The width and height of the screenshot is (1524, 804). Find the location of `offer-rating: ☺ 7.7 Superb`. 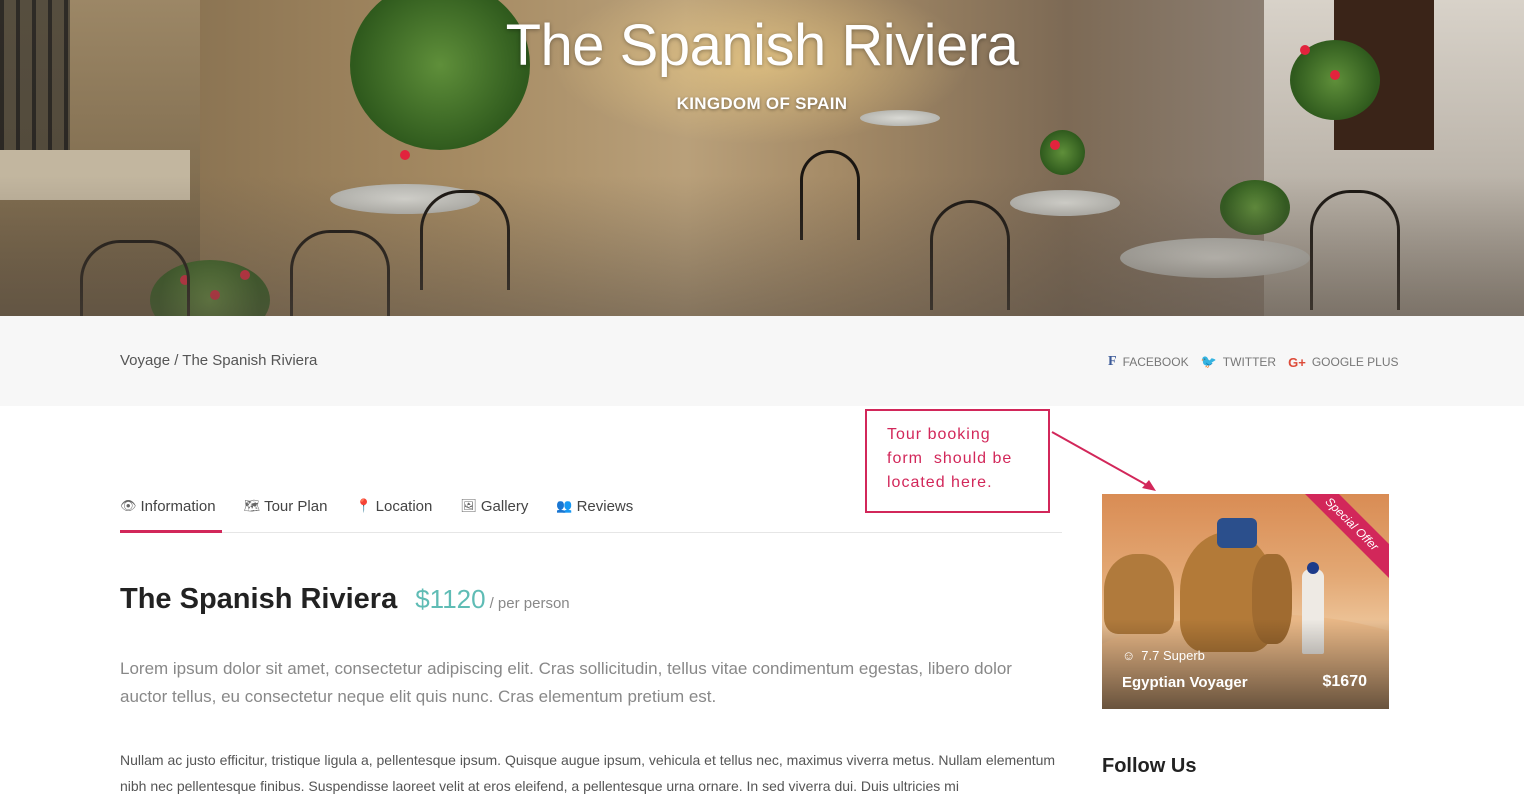

offer-rating: ☺ 7.7 Superb is located at coordinates (1163, 655).